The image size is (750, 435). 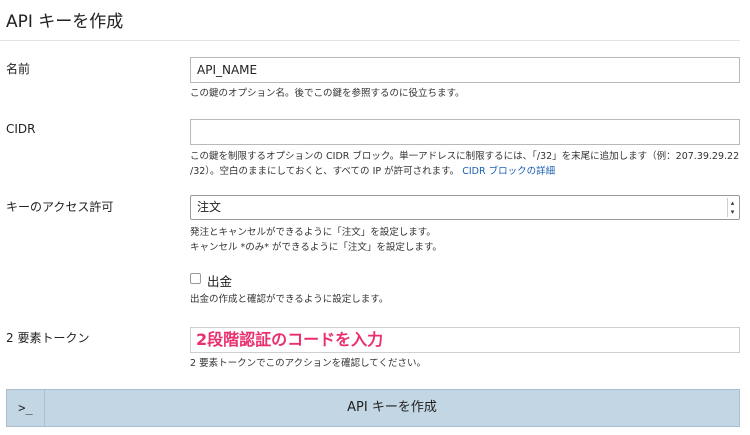 What do you see at coordinates (370, 40) in the screenshot?
I see `title-divider` at bounding box center [370, 40].